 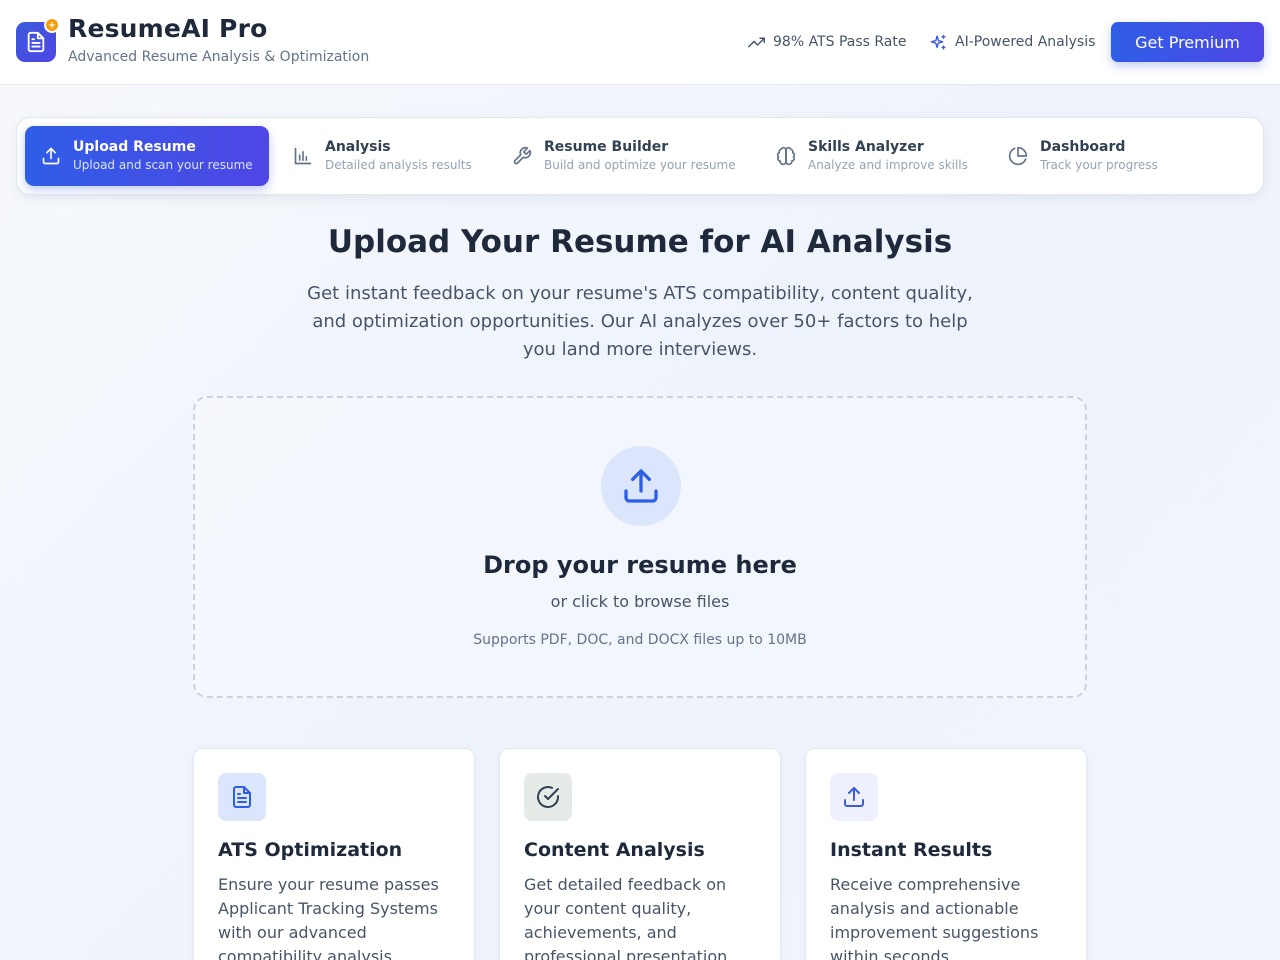 I want to click on check-circle-icon, so click(x=548, y=797).